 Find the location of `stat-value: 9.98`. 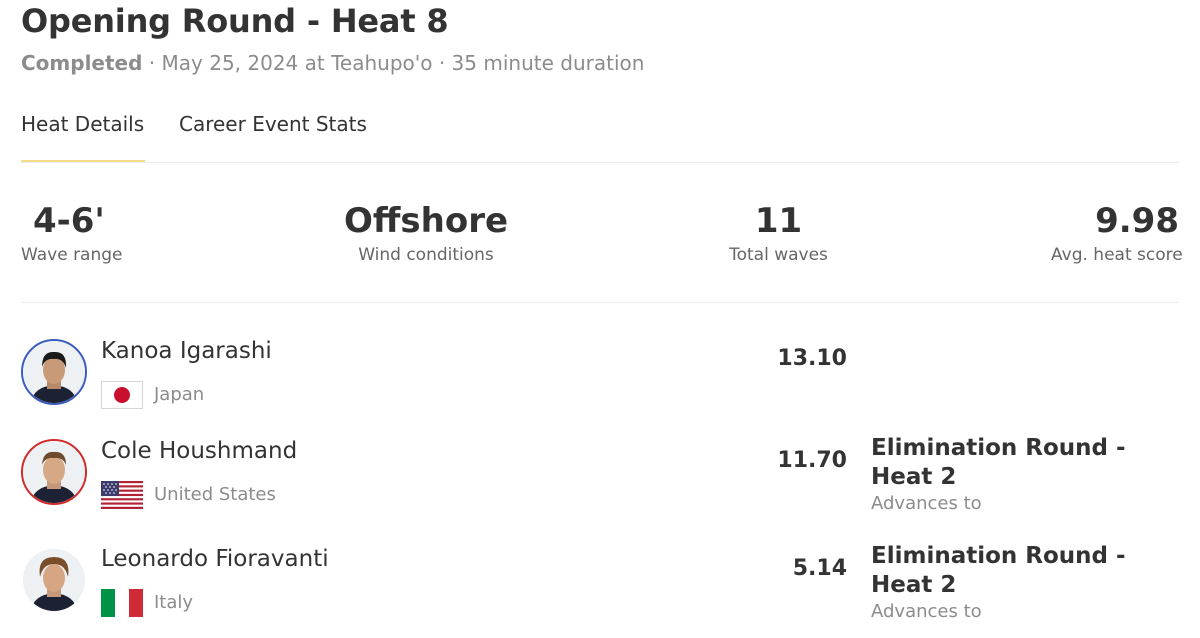

stat-value: 9.98 is located at coordinates (1137, 221).